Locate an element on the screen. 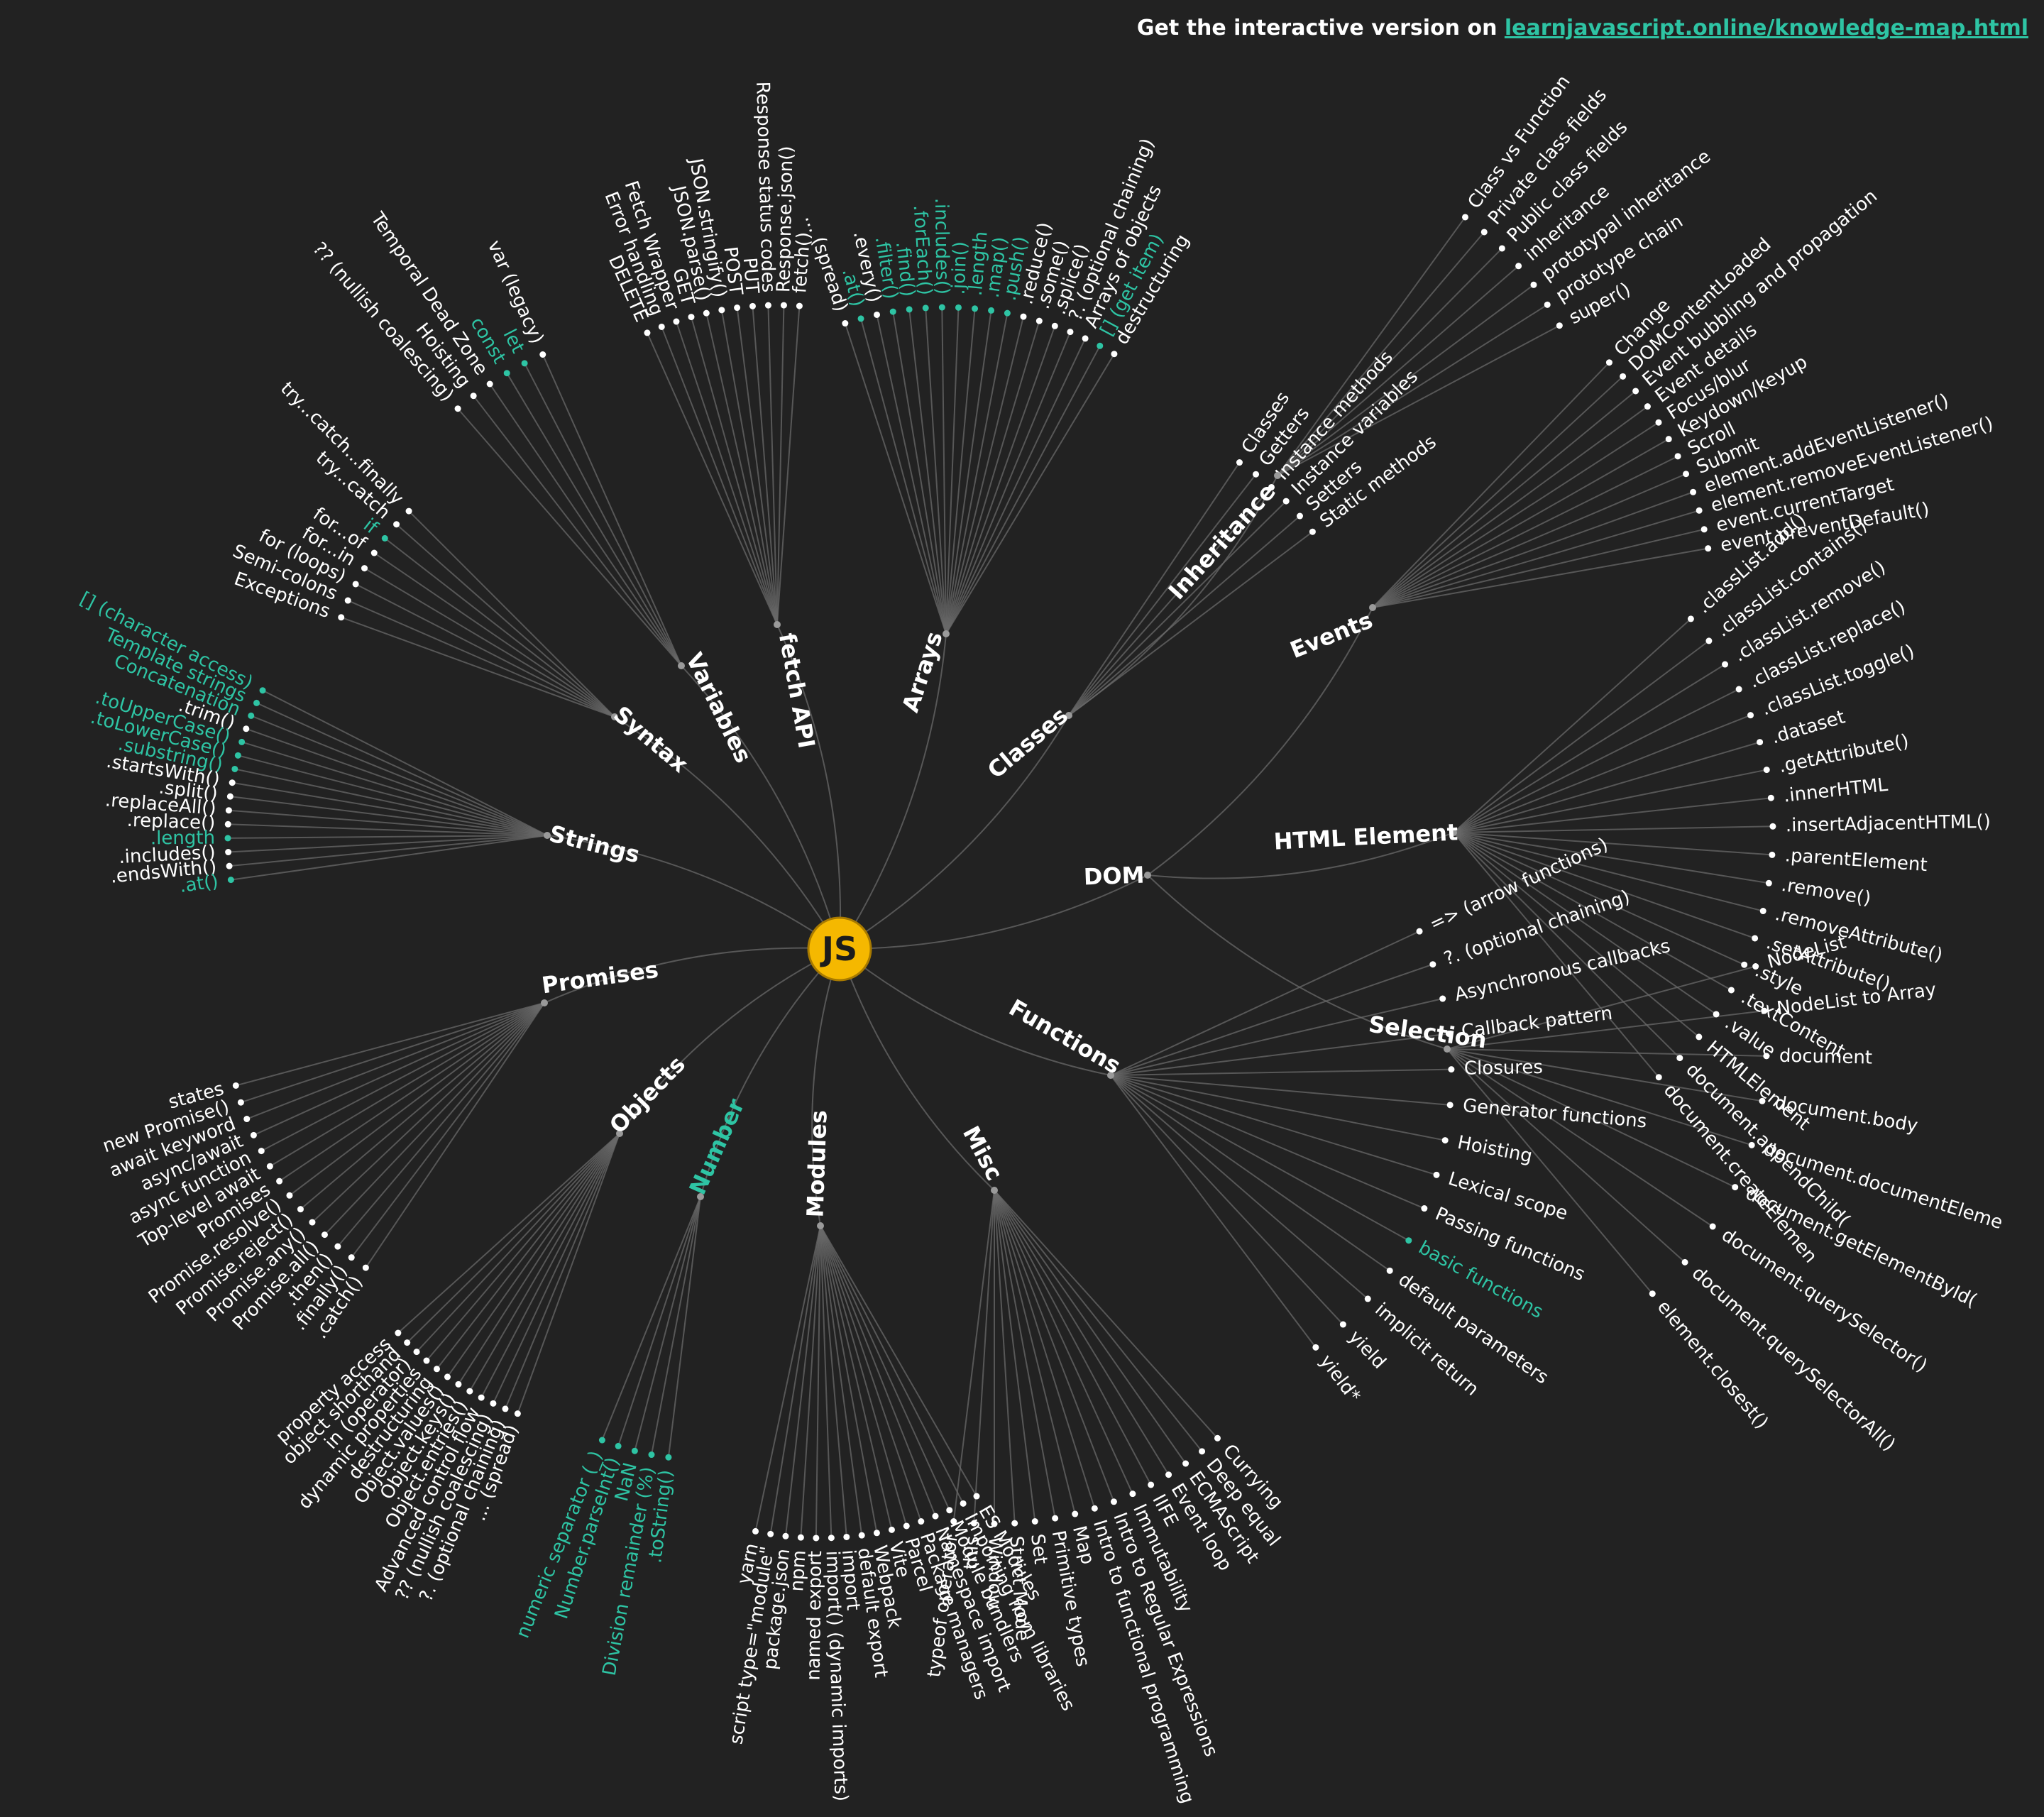 The image size is (2044, 1817). group-label-modules: Modules is located at coordinates (817, 1163).